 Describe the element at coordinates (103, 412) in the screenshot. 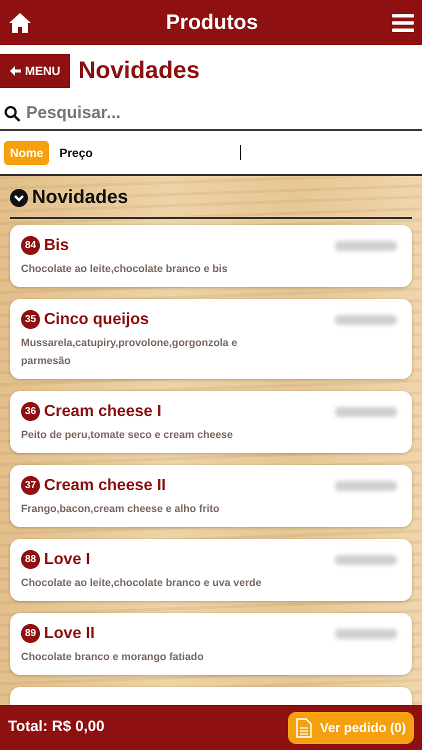

I see `product-name: Cream cheese I` at that location.